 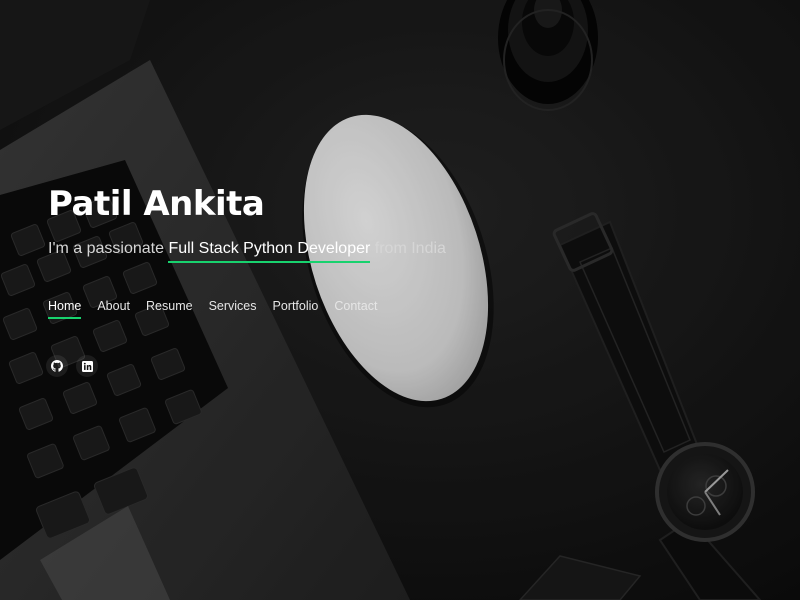 What do you see at coordinates (156, 204) in the screenshot?
I see `hero-name: Patil Ankita` at bounding box center [156, 204].